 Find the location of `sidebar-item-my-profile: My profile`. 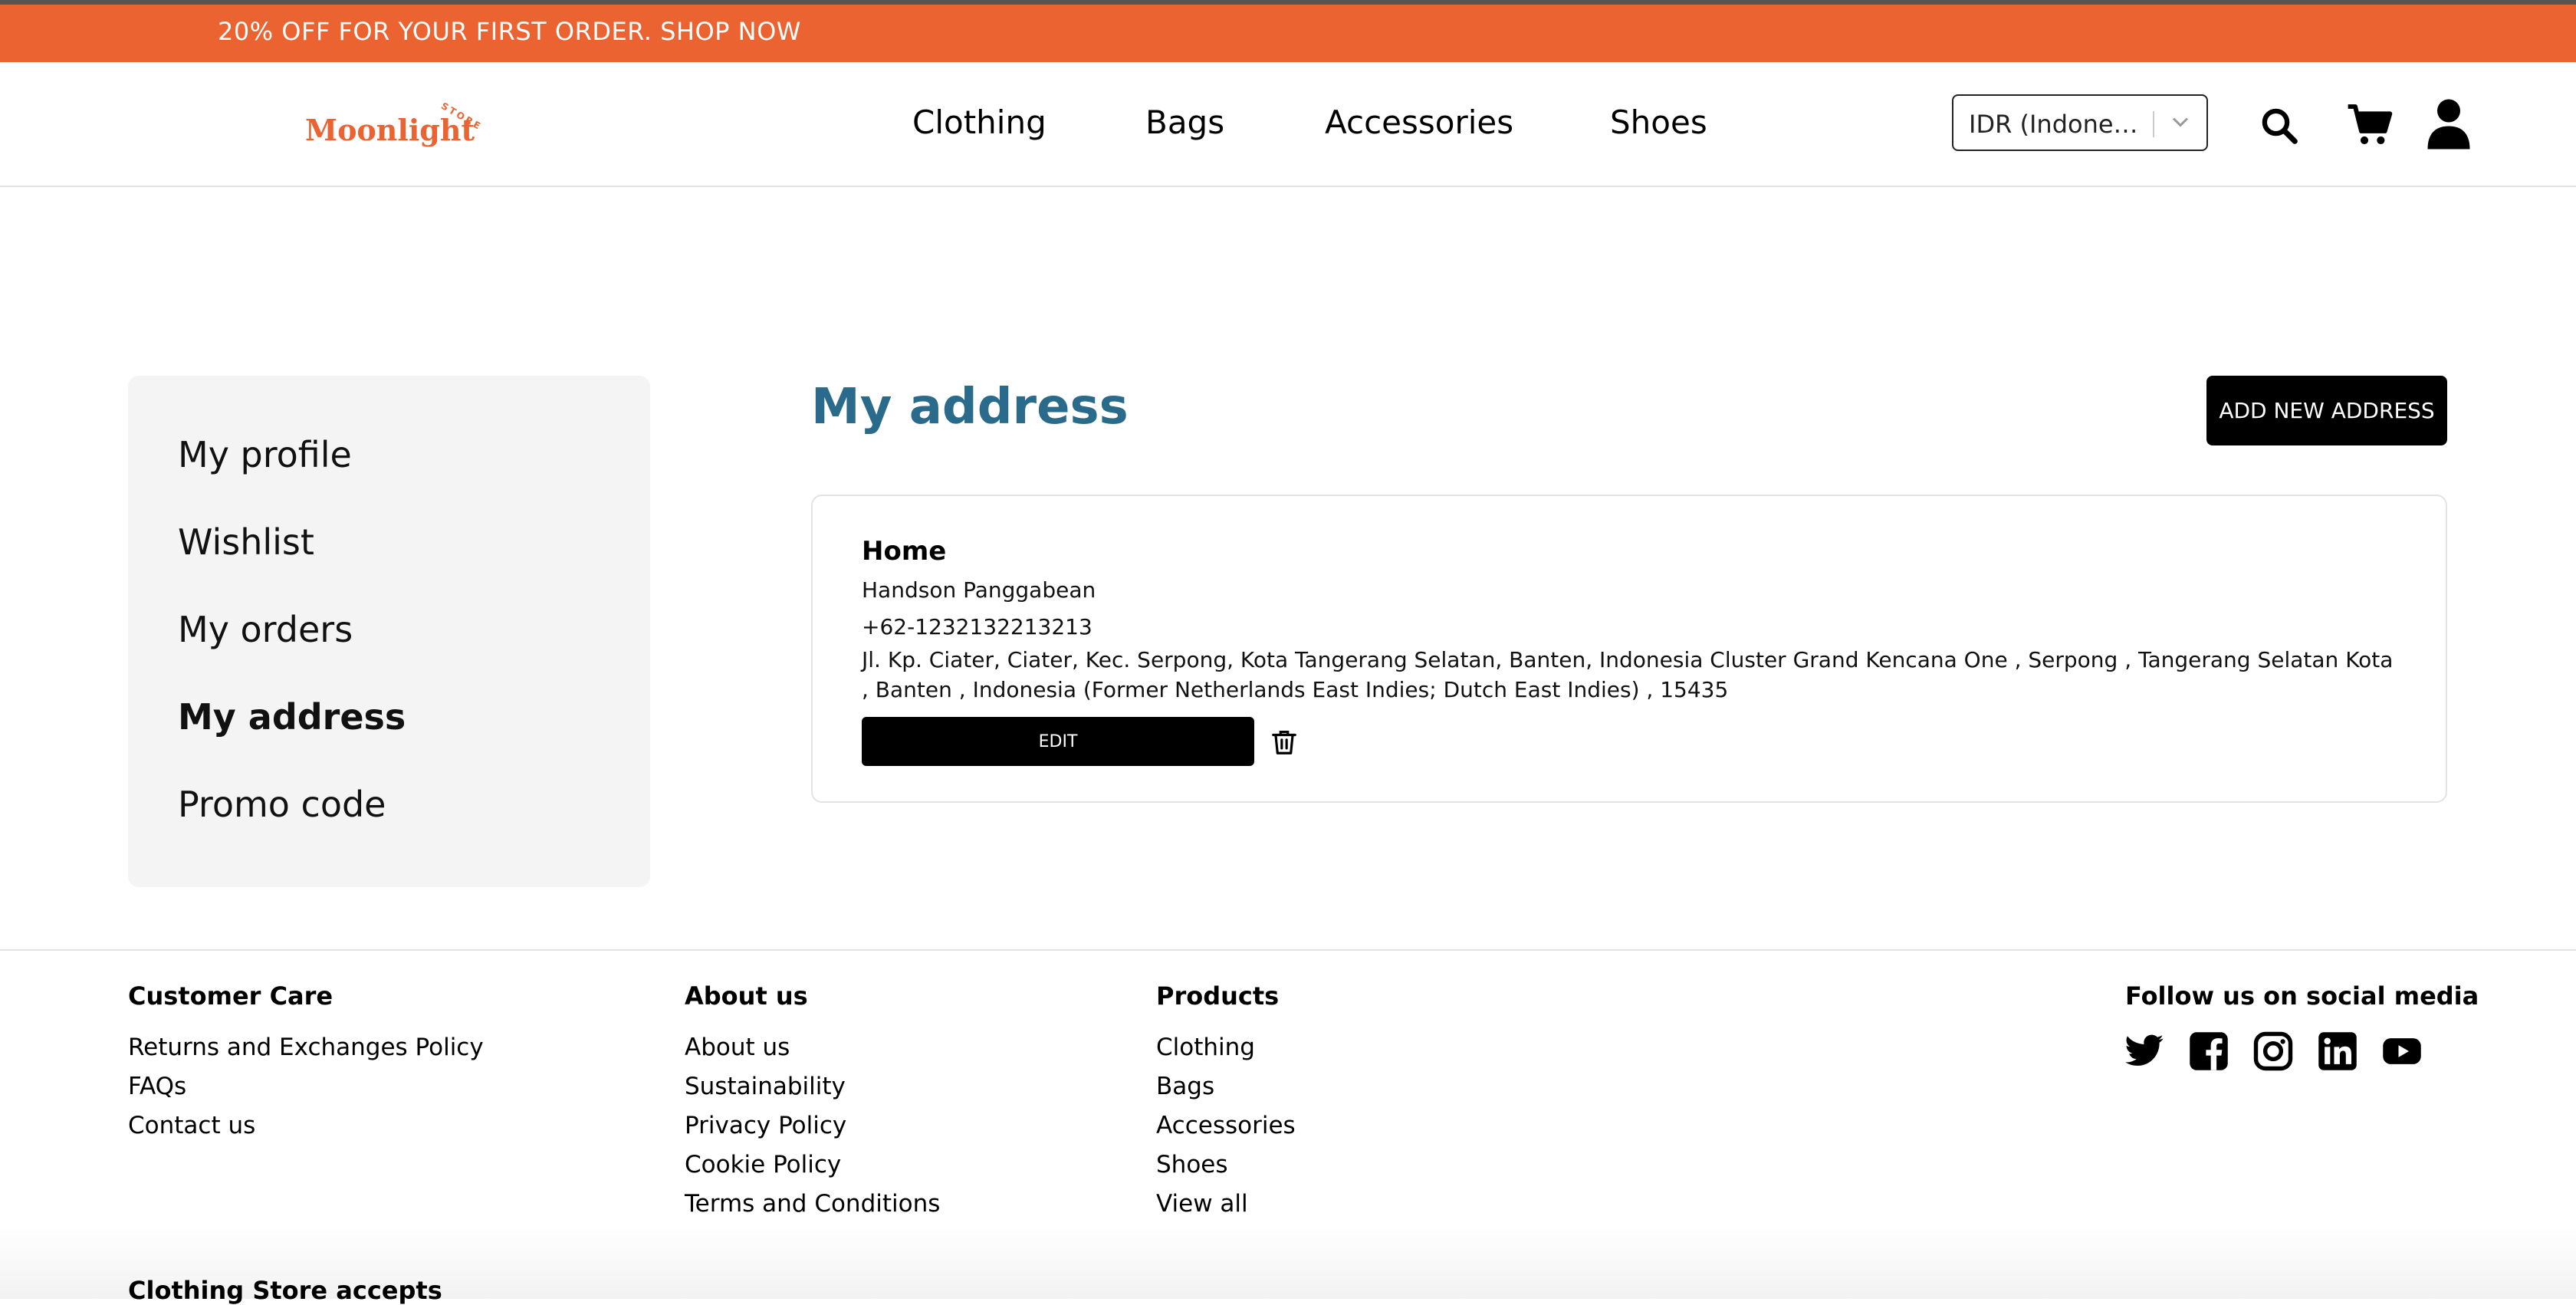

sidebar-item-my-profile: My profile is located at coordinates (265, 454).